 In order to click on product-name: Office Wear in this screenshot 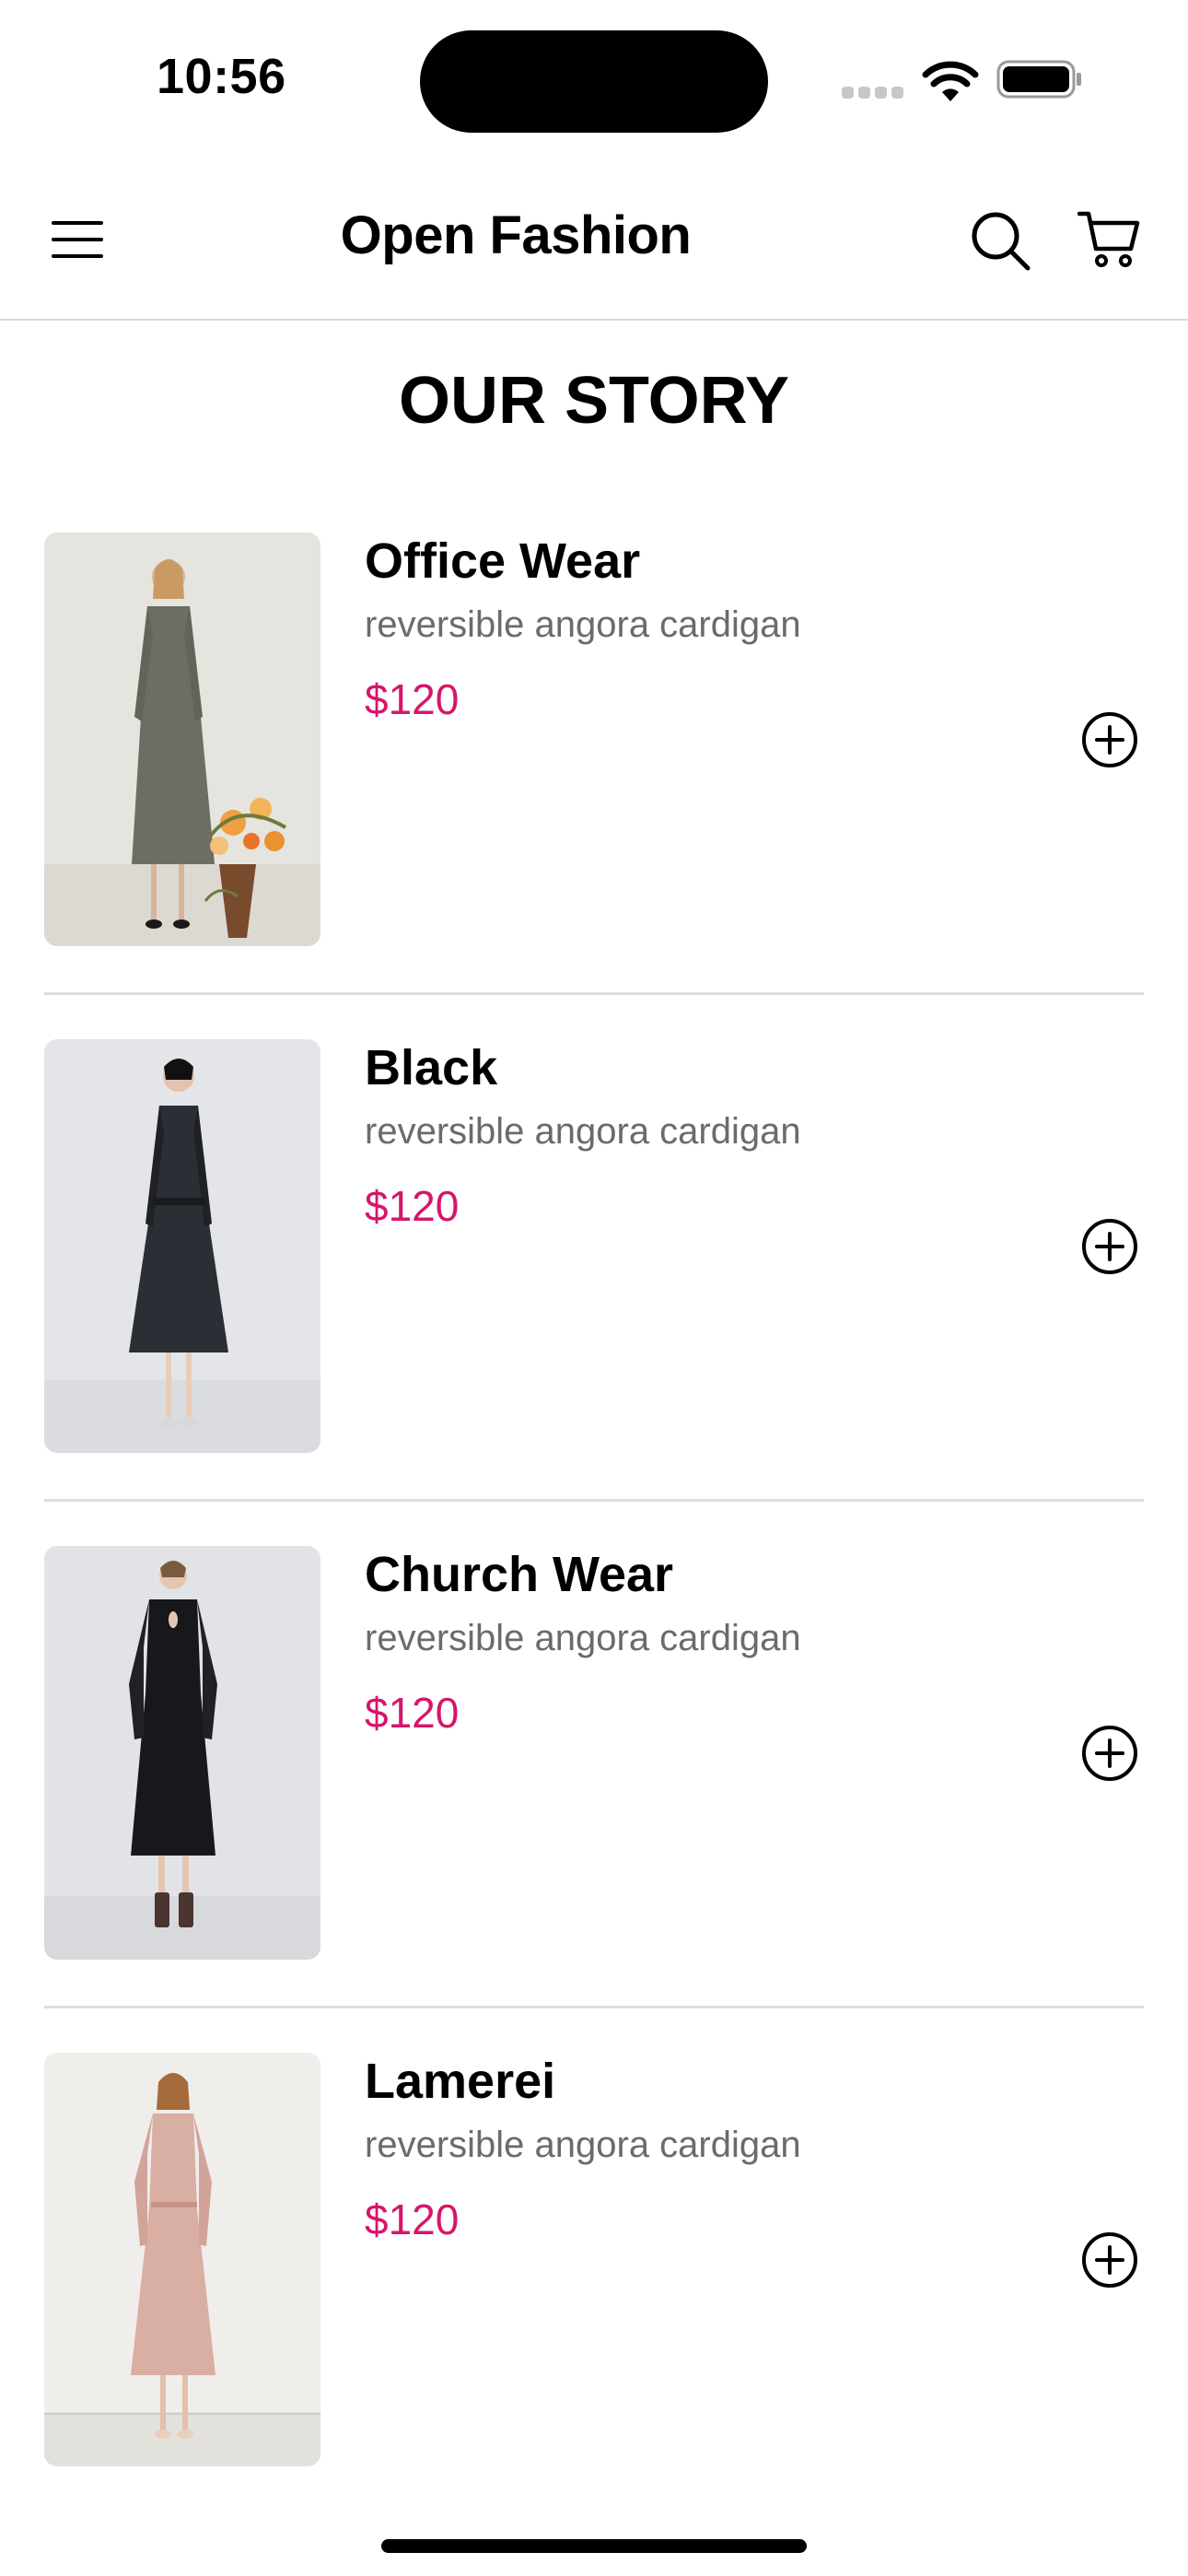, I will do `click(503, 561)`.